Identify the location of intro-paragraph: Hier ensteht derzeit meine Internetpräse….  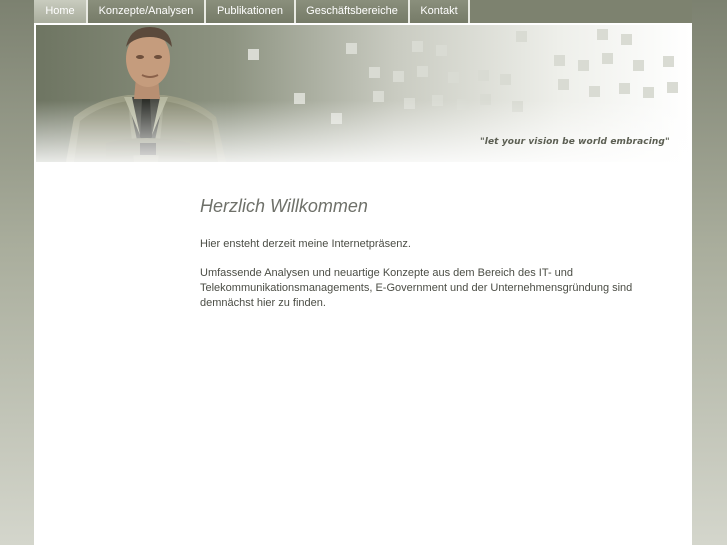
(305, 244).